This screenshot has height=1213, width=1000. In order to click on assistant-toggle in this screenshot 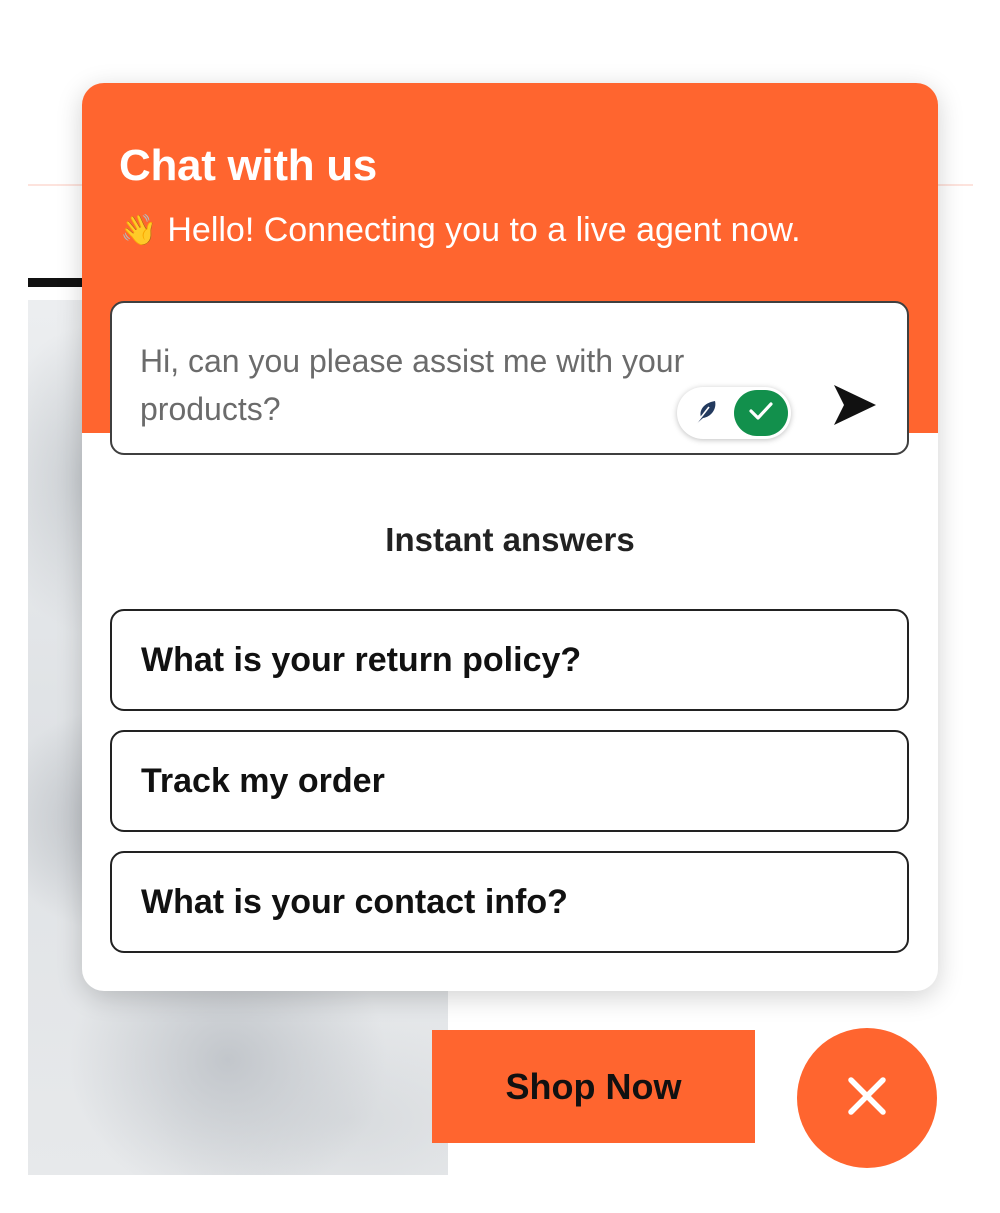, I will do `click(734, 413)`.